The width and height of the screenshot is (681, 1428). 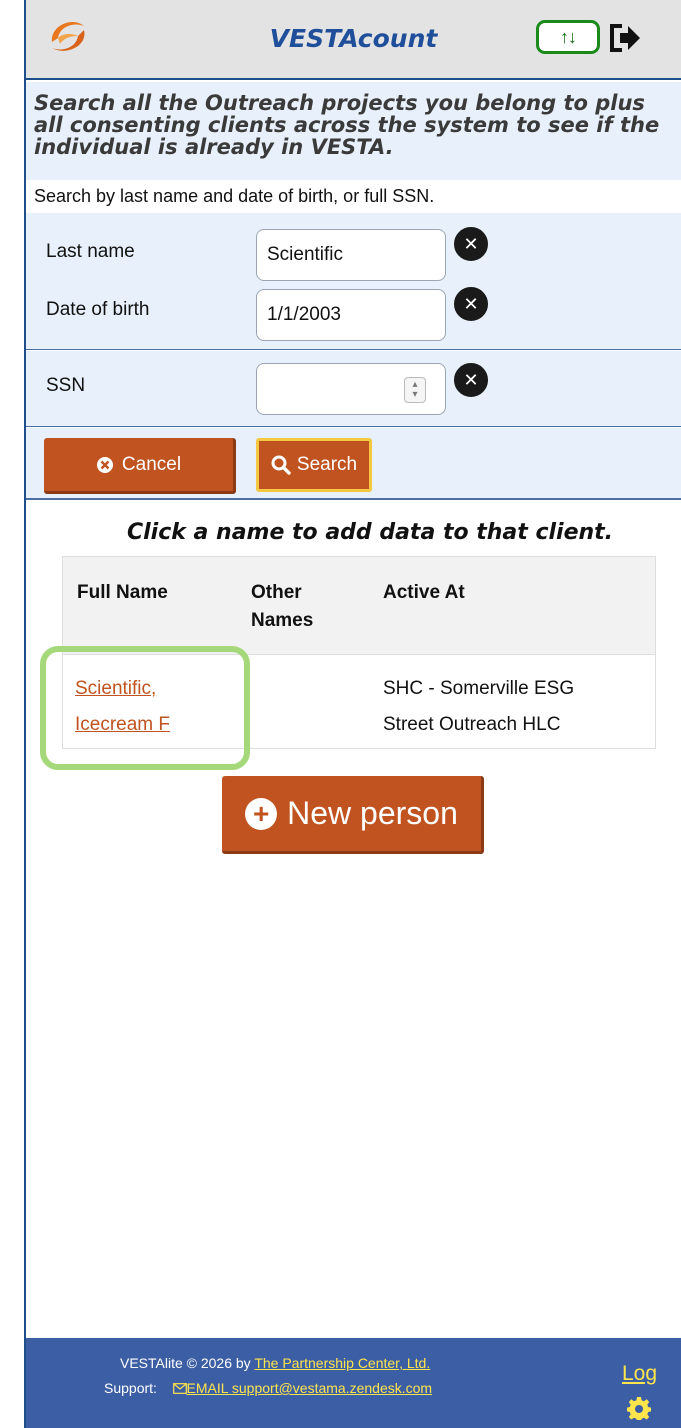 I want to click on gear-icon, so click(x=639, y=1408).